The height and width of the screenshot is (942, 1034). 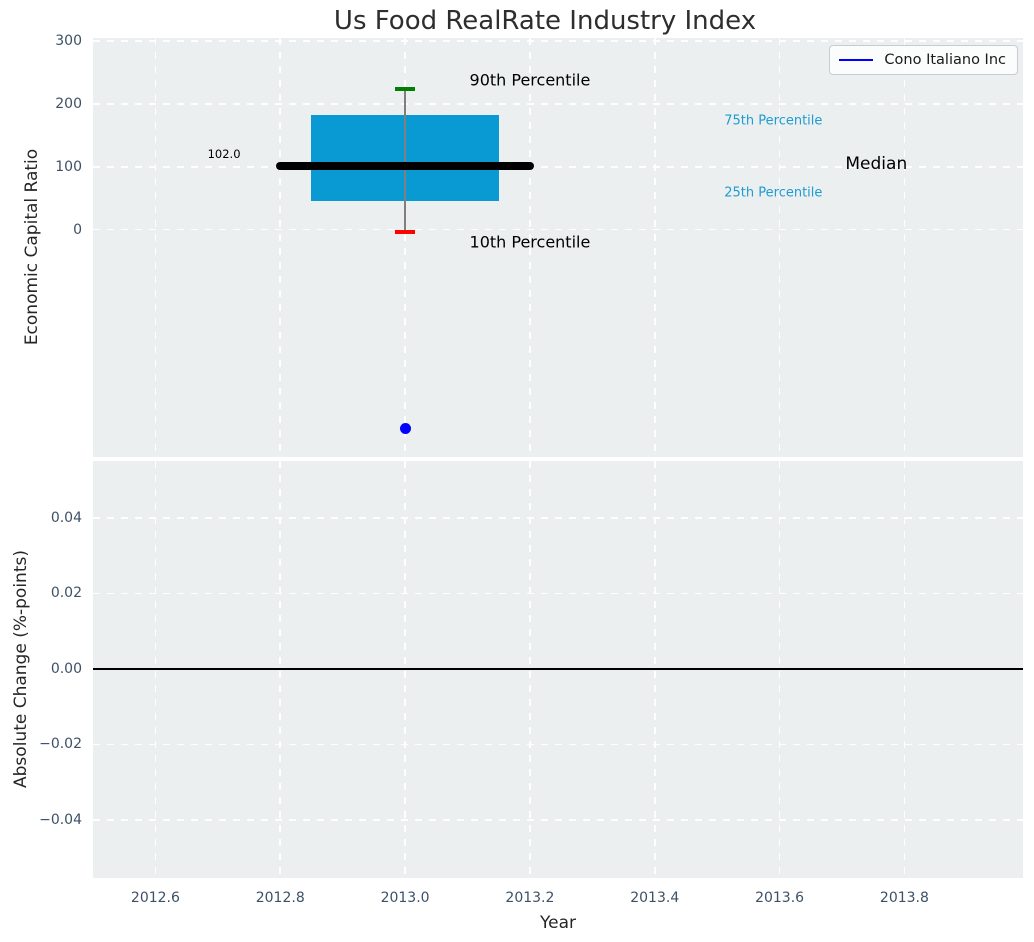 I want to click on x-tick-label: 2013.8, so click(x=904, y=898).